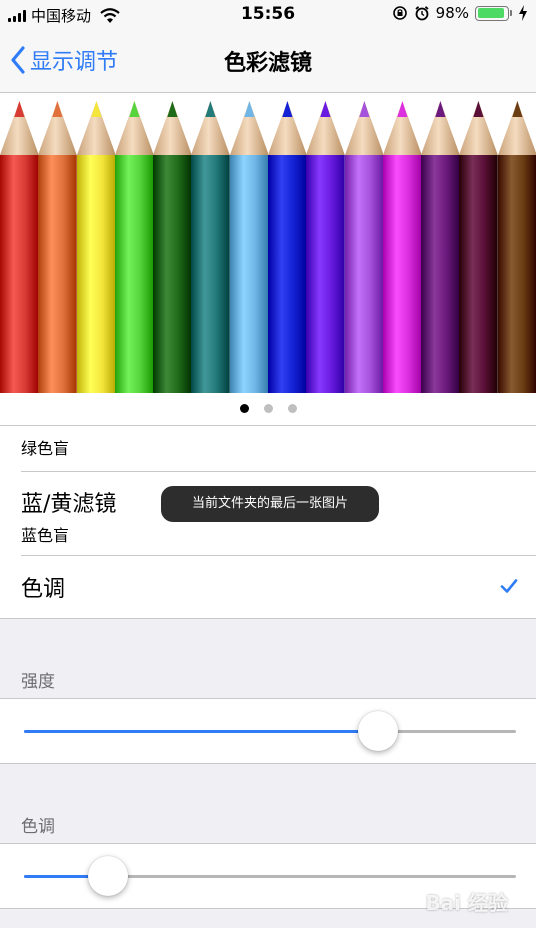 This screenshot has width=536, height=928. I want to click on filter-row-subtitle: 蓝色盲, so click(45, 535).